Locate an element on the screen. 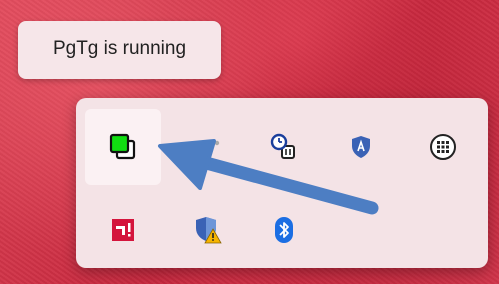 The width and height of the screenshot is (499, 284). security-warning-icon is located at coordinates (209, 230).